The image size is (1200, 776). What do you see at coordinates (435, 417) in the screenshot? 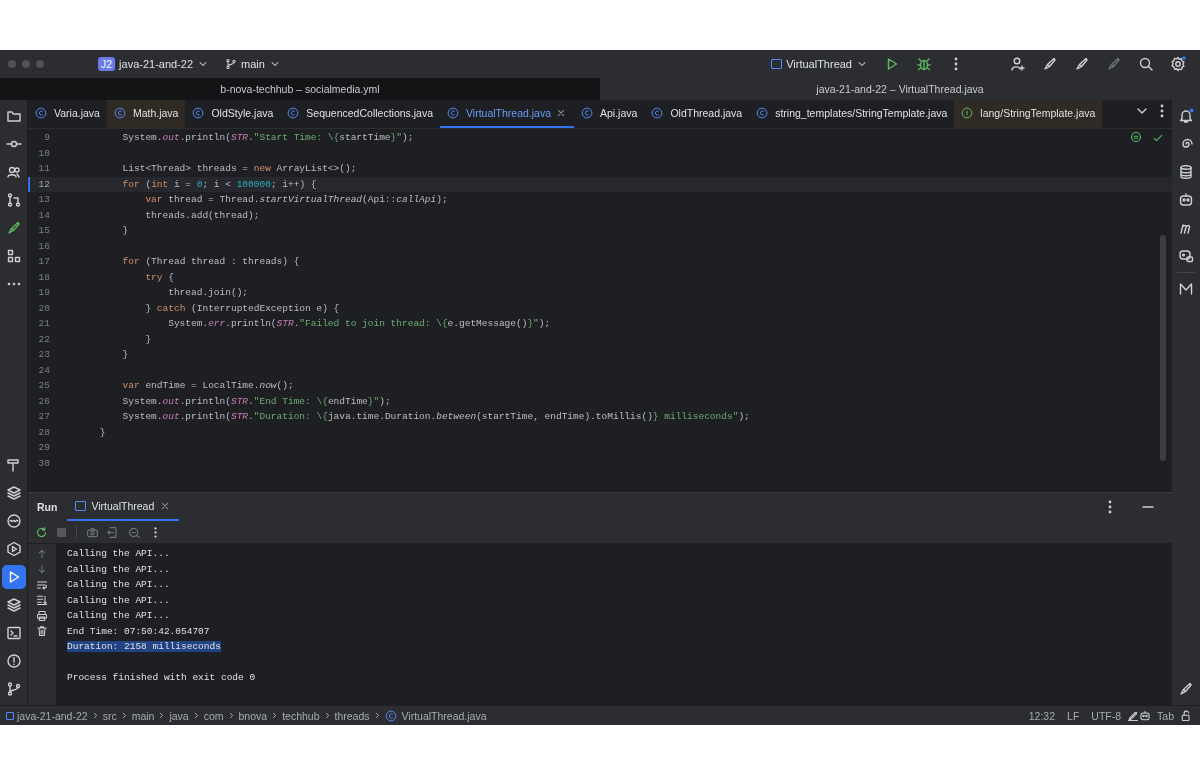
I see `code-line: System.out.println(STR."Duration: \{java.time.Duration.between(startTime, endTime).toMillis()} milliseconds");` at bounding box center [435, 417].